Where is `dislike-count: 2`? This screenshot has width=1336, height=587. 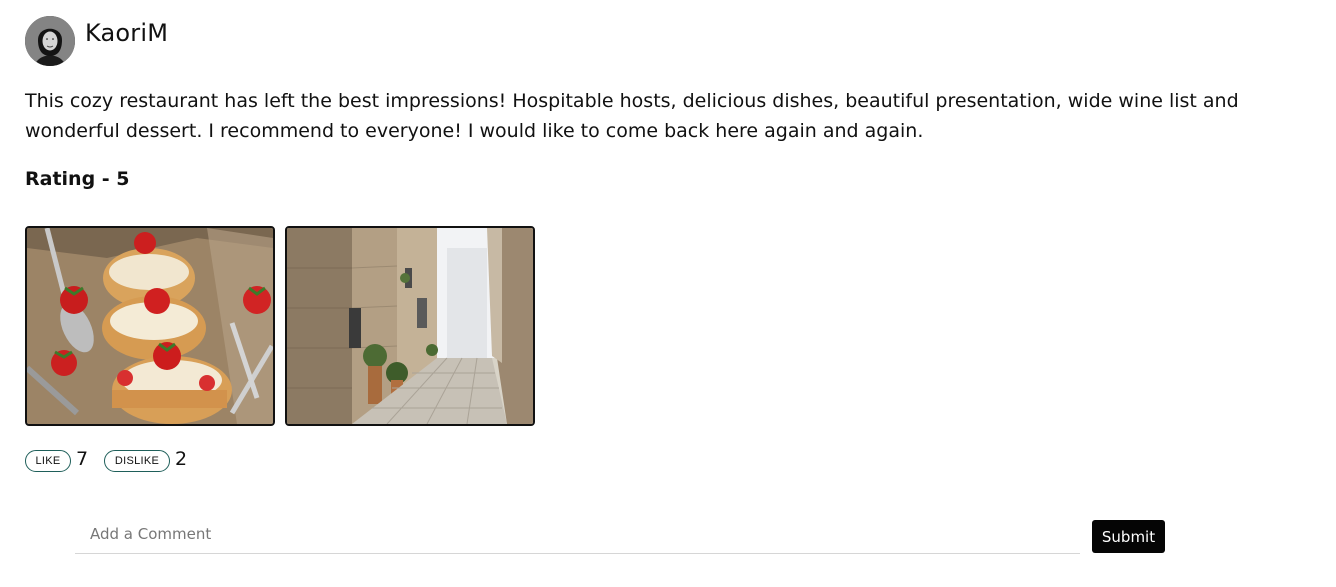 dislike-count: 2 is located at coordinates (181, 459).